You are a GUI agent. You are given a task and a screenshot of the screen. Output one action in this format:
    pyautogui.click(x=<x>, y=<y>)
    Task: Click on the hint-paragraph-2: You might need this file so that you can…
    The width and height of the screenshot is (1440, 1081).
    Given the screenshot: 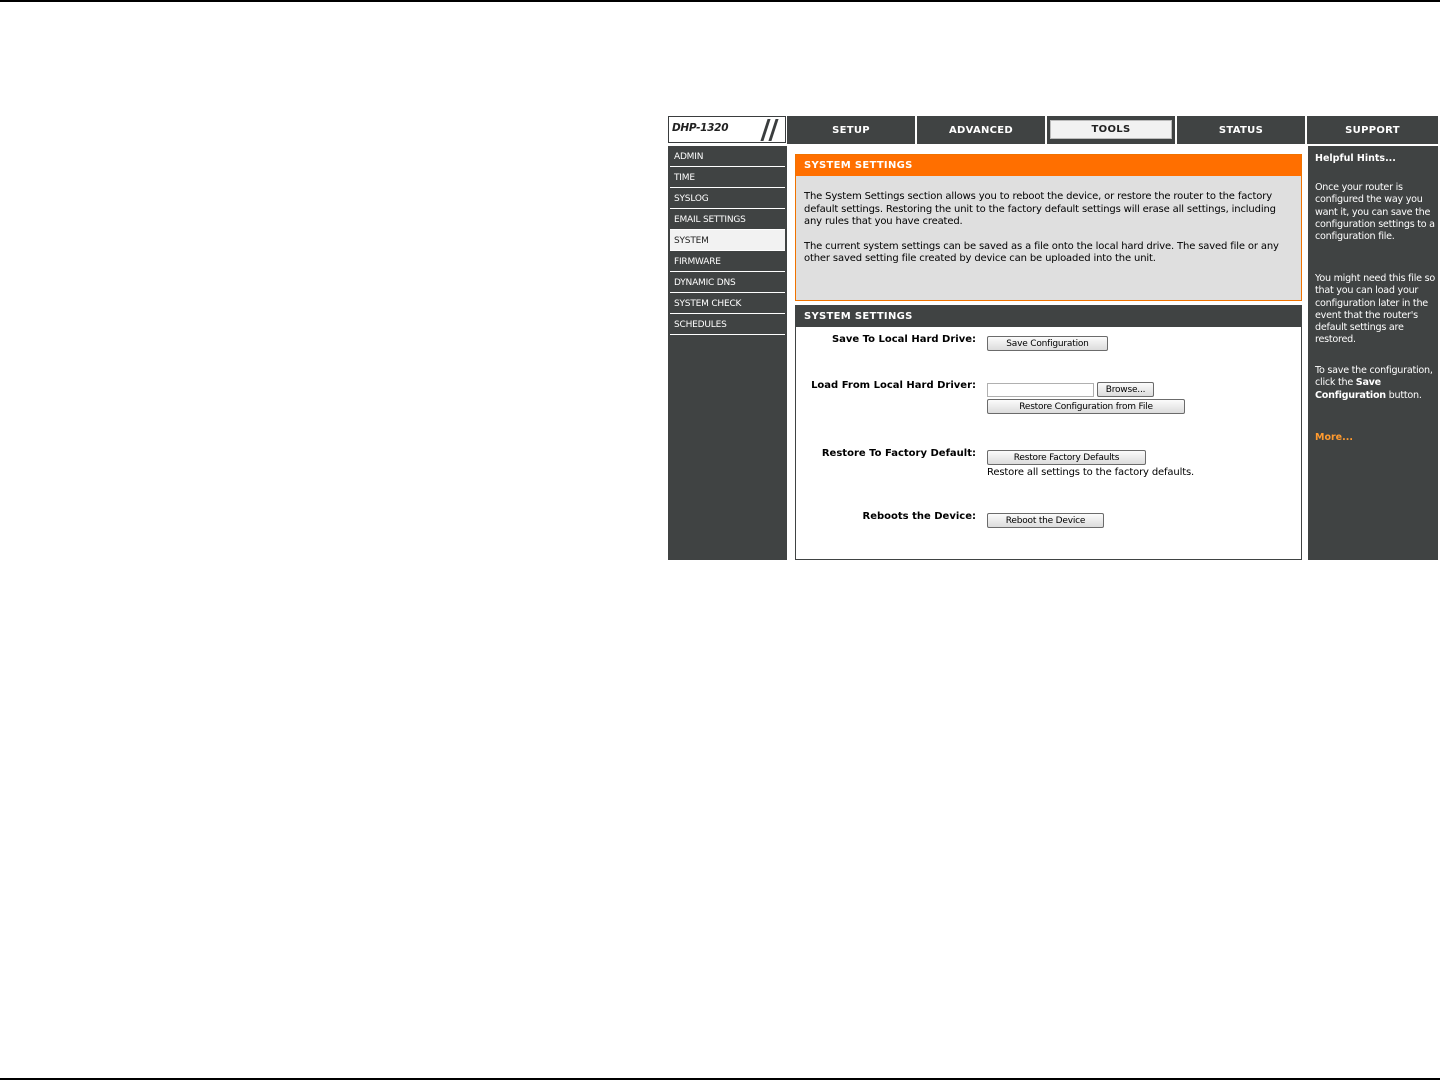 What is the action you would take?
    pyautogui.click(x=1375, y=309)
    